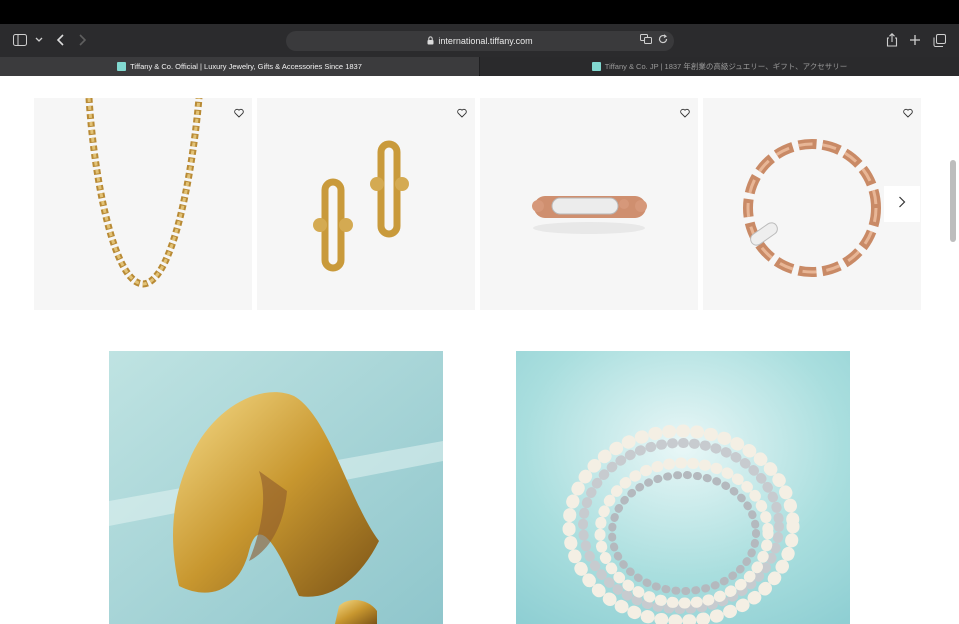  Describe the element at coordinates (939, 40) in the screenshot. I see `tab-overview-icon` at that location.